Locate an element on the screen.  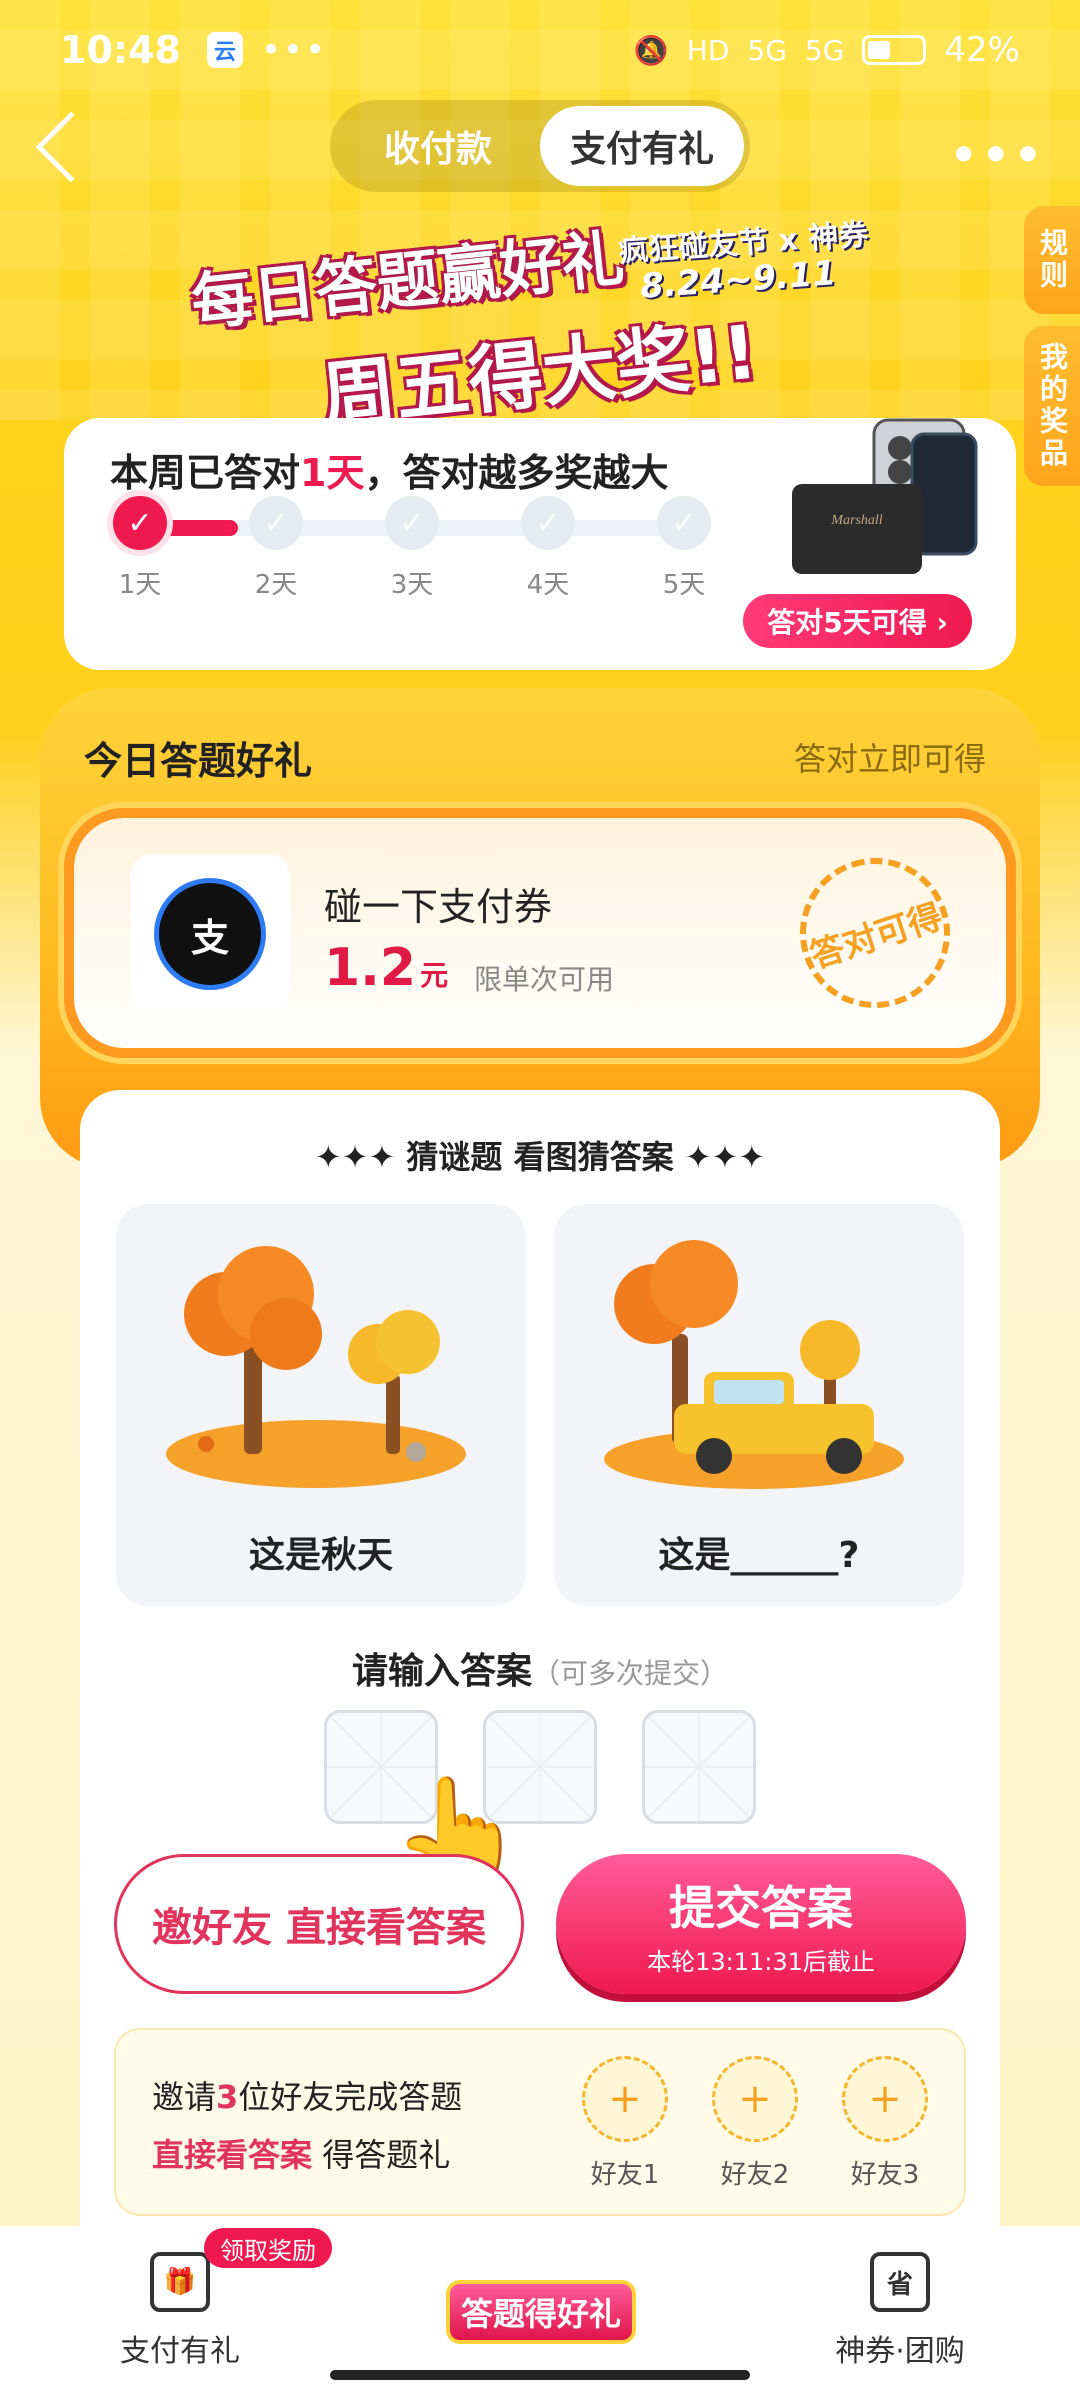
prize-brand-text: Marshall is located at coordinates (856, 520).